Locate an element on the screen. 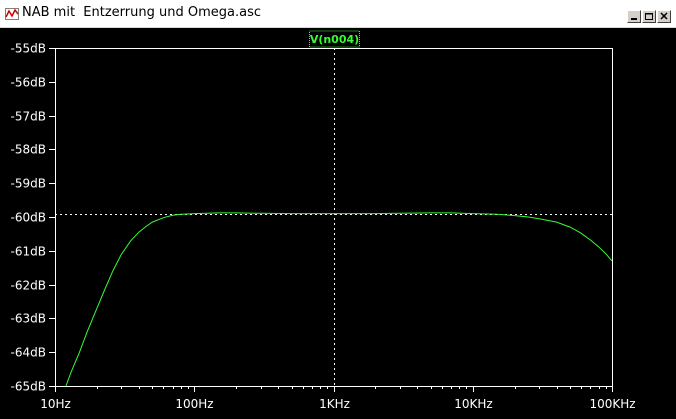 This screenshot has width=676, height=419. window-titlebar: NAB mit Entzerrung und Omega.asc is located at coordinates (338, 14).